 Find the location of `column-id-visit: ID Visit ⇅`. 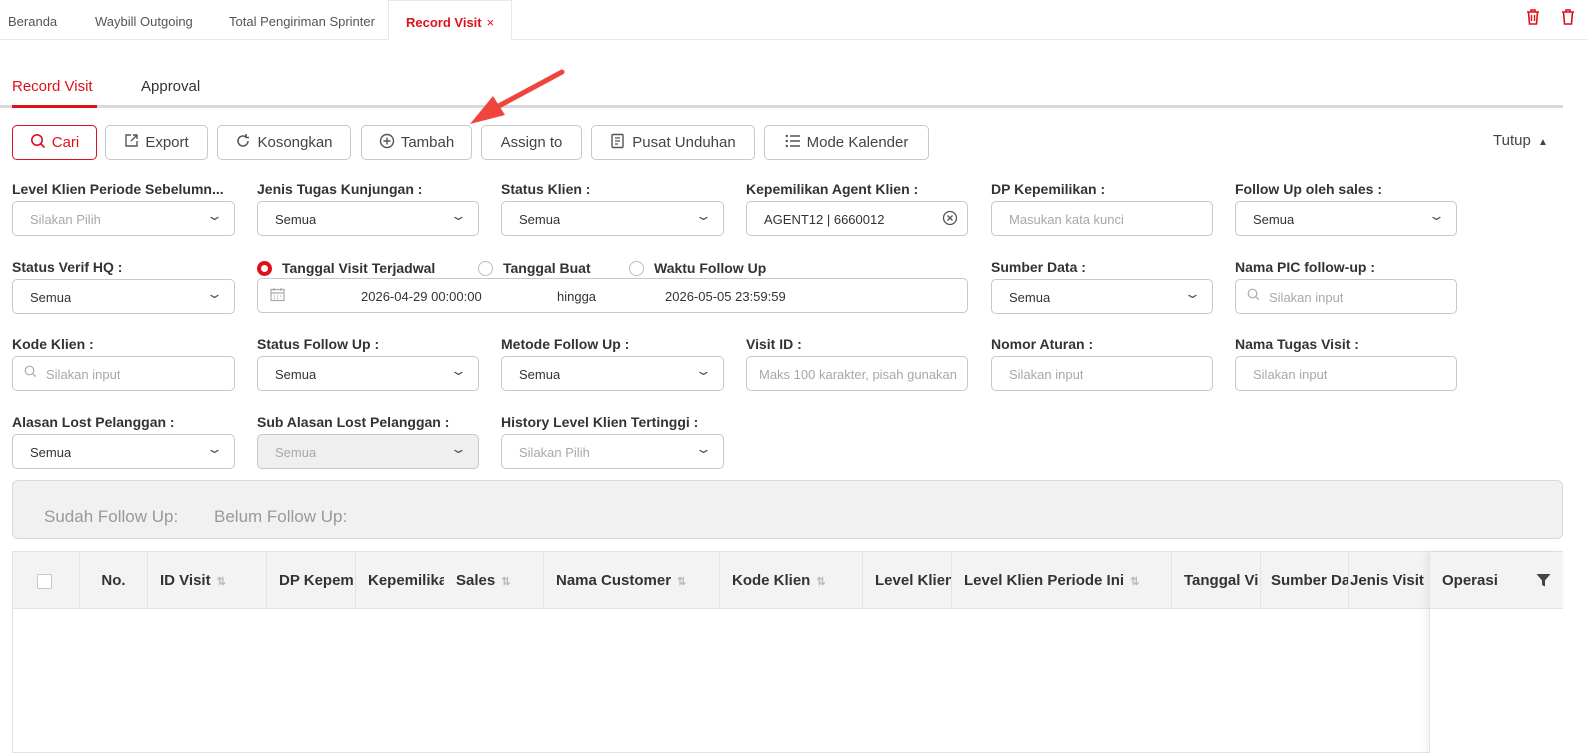

column-id-visit: ID Visit ⇅ is located at coordinates (206, 580).